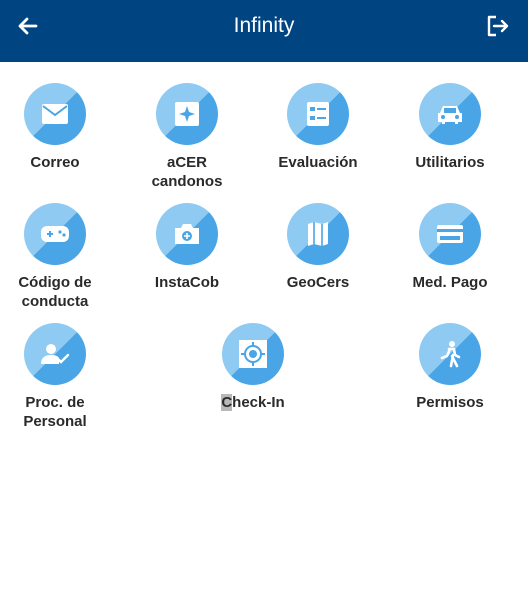  I want to click on camera-icon, so click(187, 234).